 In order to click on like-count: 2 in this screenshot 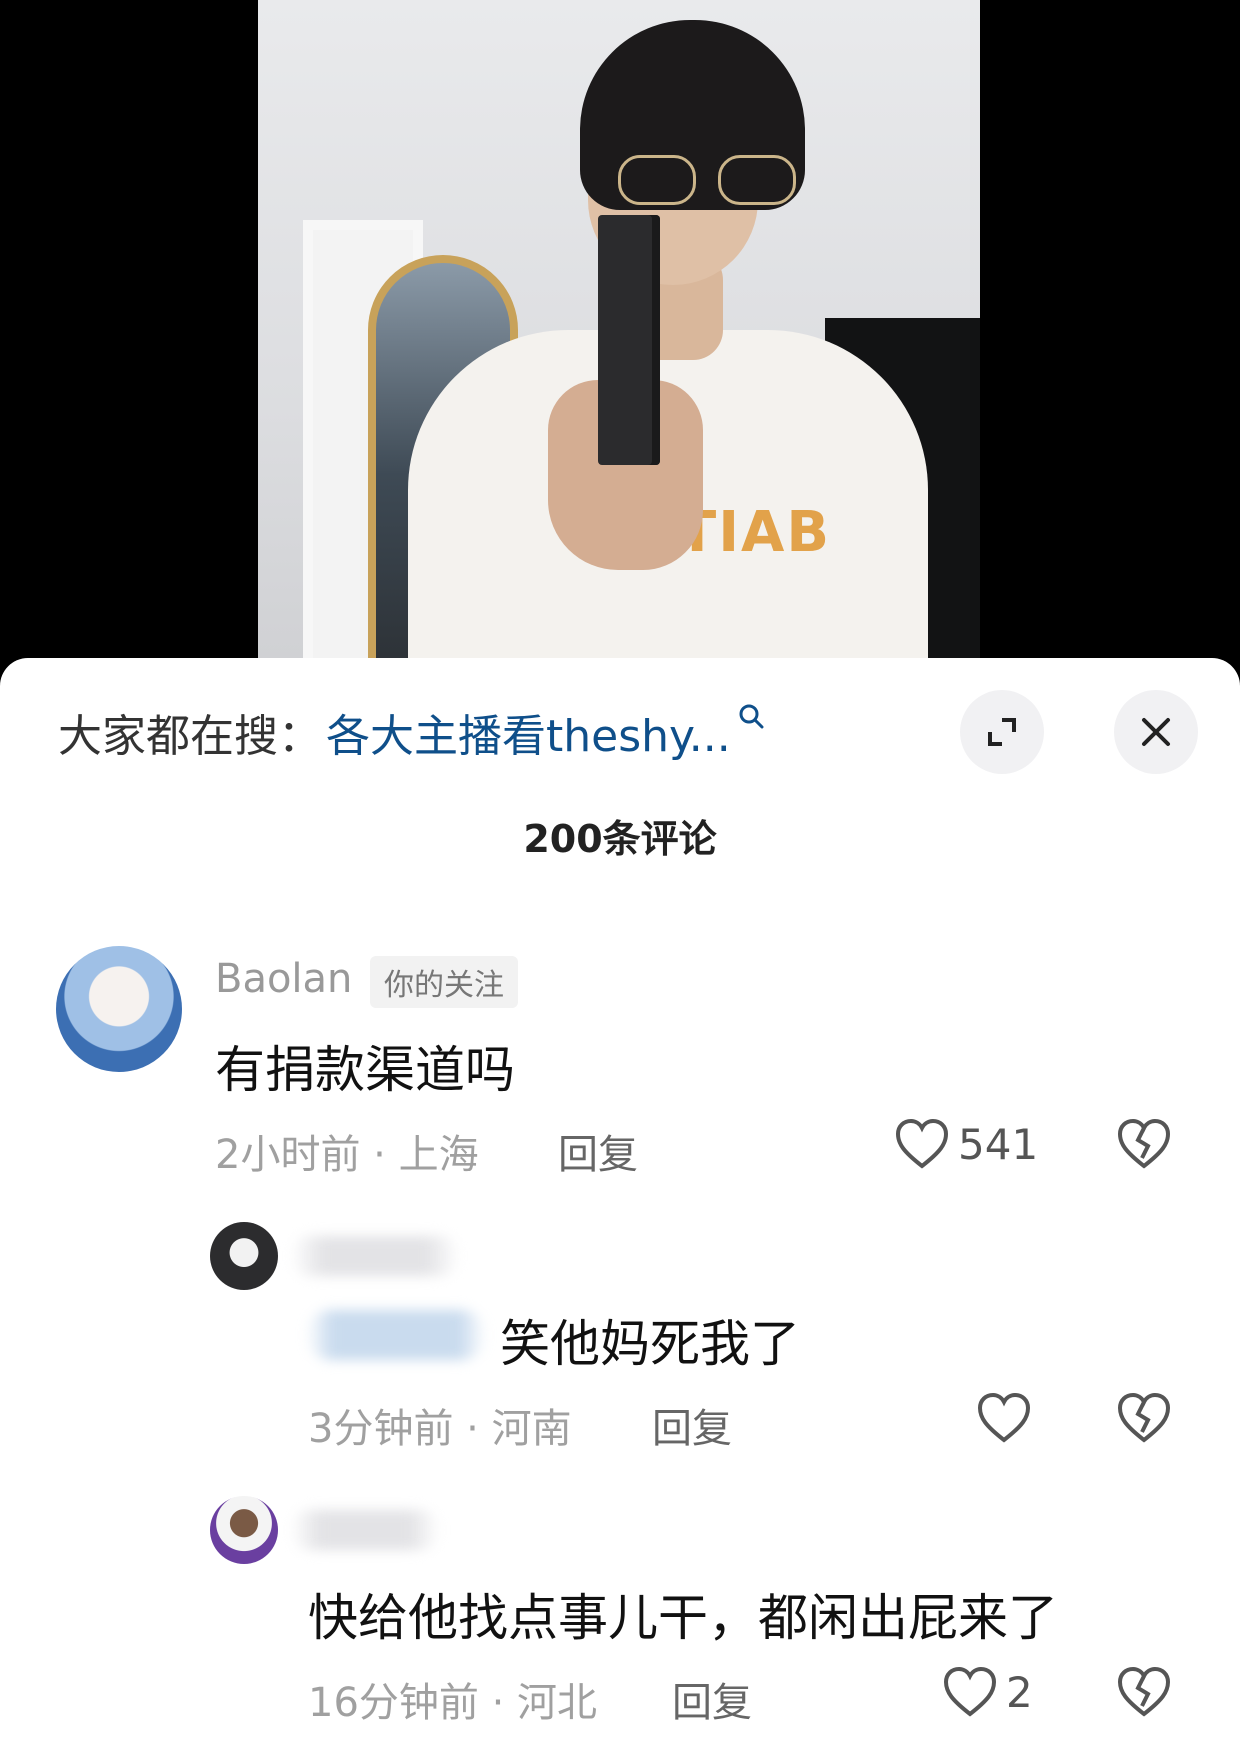, I will do `click(1019, 1692)`.